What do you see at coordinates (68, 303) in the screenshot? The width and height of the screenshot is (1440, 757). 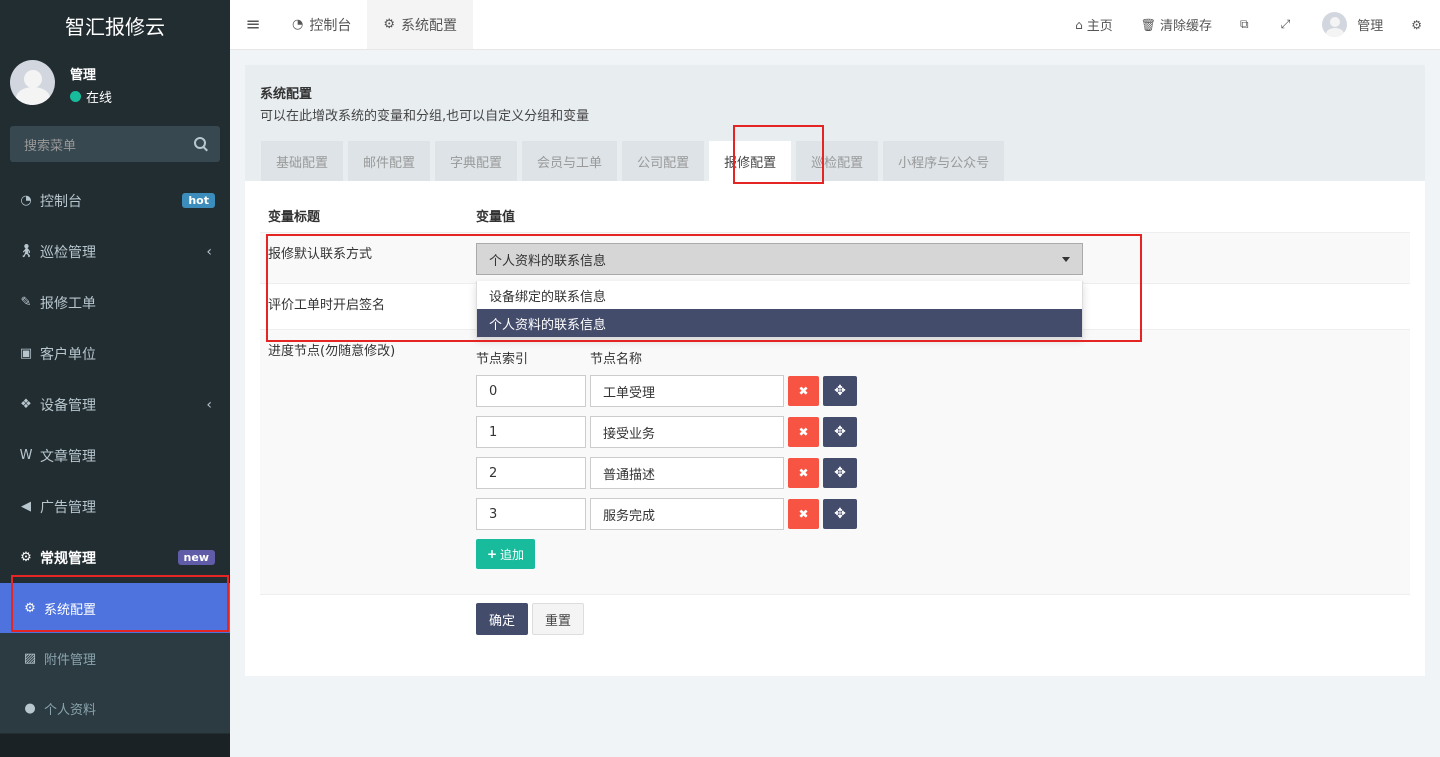 I see `sidebar-item-label: 报修工单` at bounding box center [68, 303].